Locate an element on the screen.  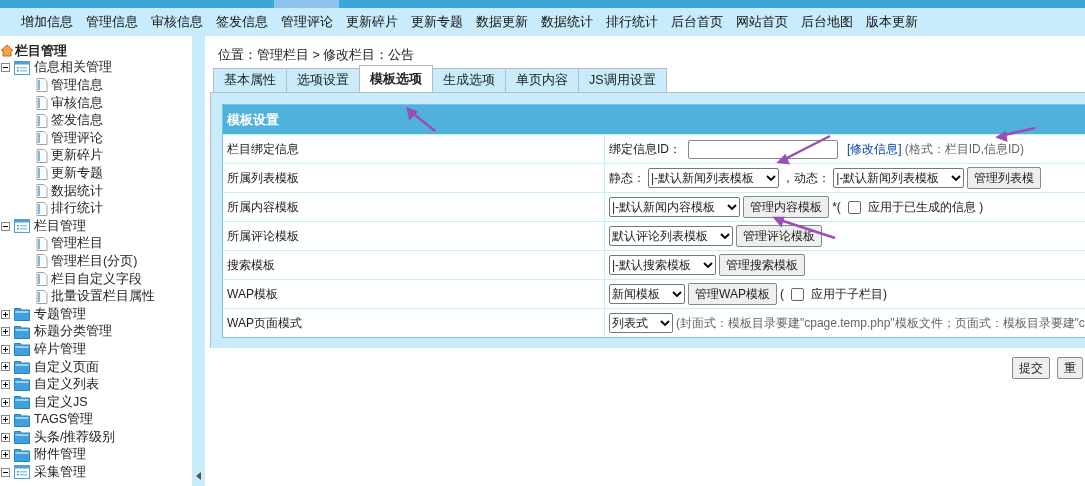
tree-folder: 自定义页面 is located at coordinates (66, 367).